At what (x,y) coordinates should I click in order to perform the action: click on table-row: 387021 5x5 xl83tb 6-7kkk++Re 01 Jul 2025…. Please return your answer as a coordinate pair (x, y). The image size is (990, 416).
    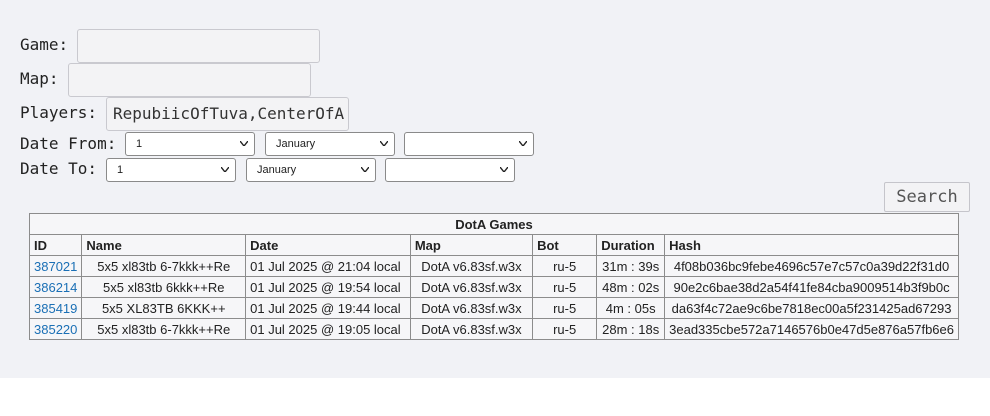
    Looking at the image, I should click on (493, 266).